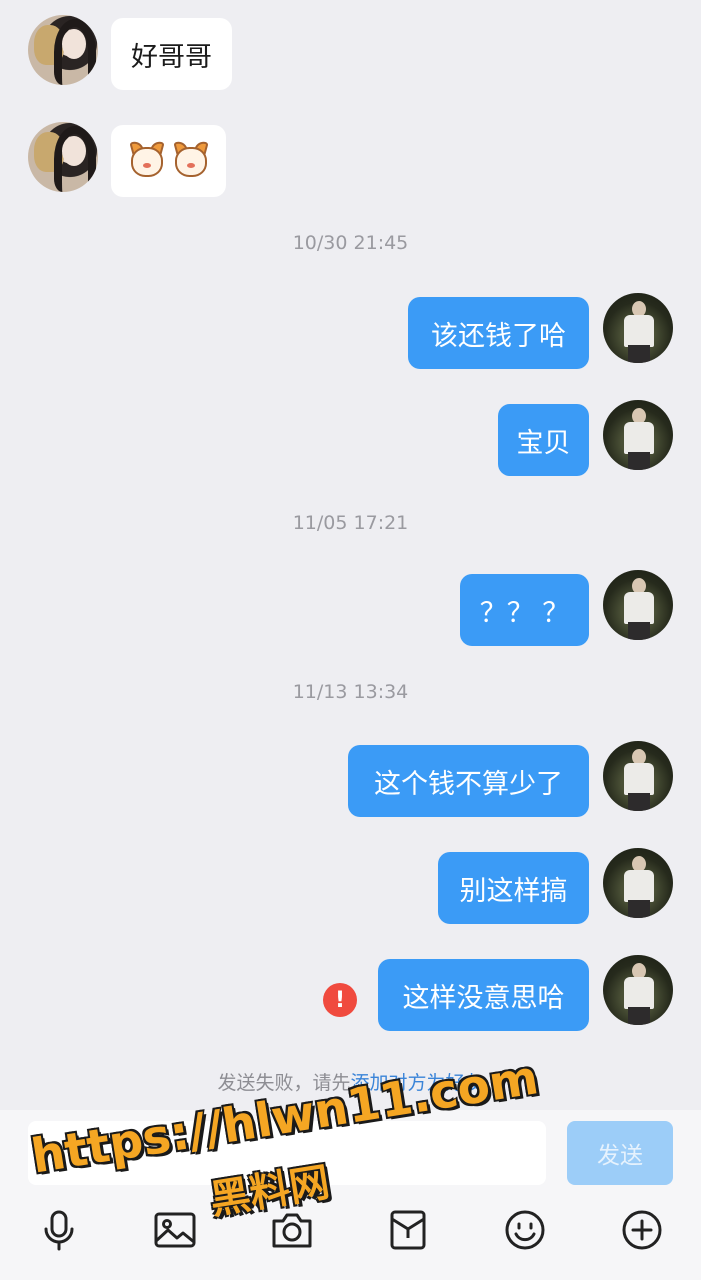 The width and height of the screenshot is (701, 1280). I want to click on outgoing-message: 宝贝, so click(543, 440).